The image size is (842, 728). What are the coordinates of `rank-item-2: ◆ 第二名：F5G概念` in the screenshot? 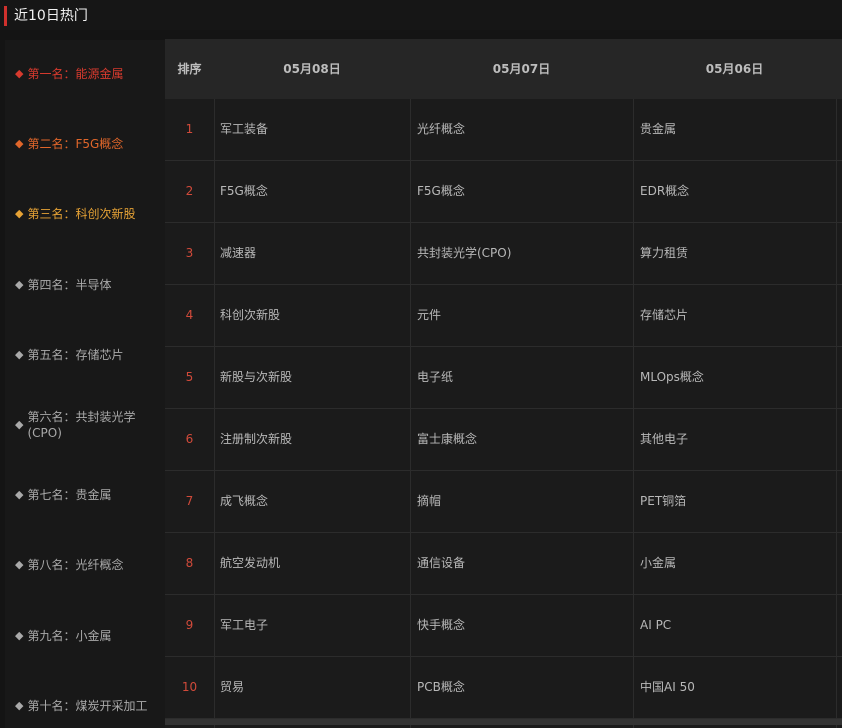 It's located at (90, 144).